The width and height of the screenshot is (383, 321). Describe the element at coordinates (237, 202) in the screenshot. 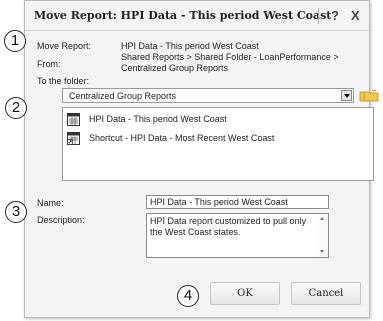

I see `name-field: HPI Data - This period West Coast` at that location.